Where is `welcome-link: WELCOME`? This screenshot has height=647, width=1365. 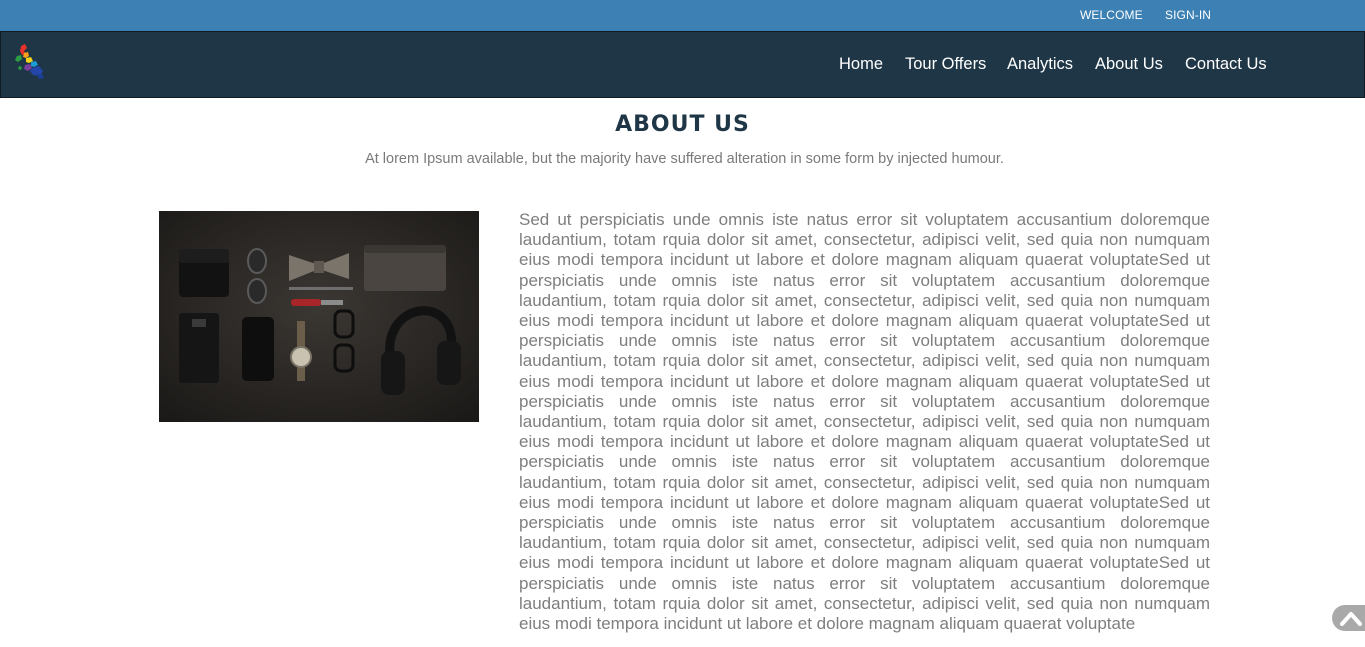
welcome-link: WELCOME is located at coordinates (1111, 15).